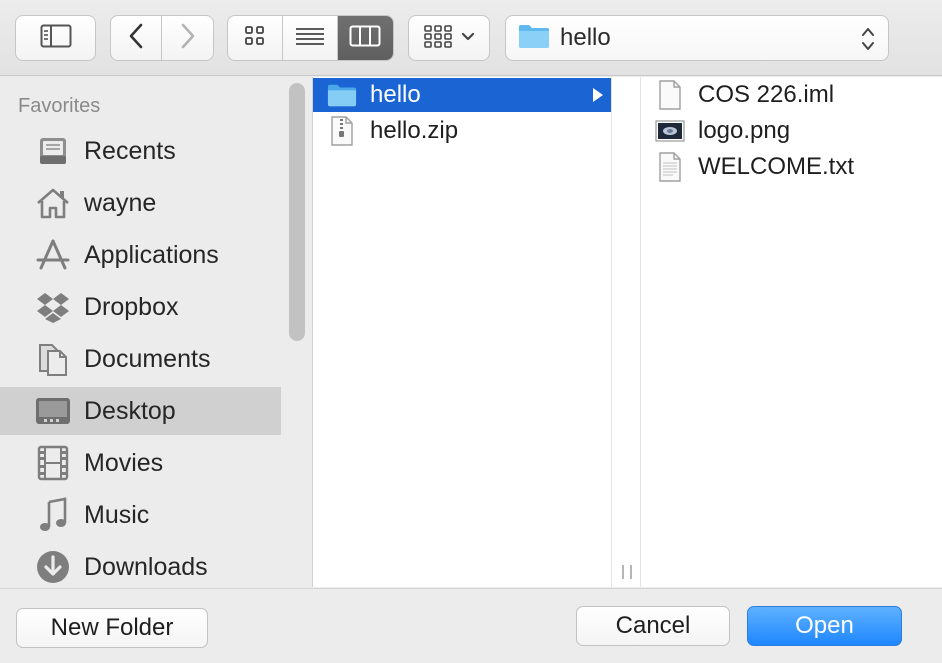 The height and width of the screenshot is (663, 942). I want to click on file-name: hello.zip, so click(414, 130).